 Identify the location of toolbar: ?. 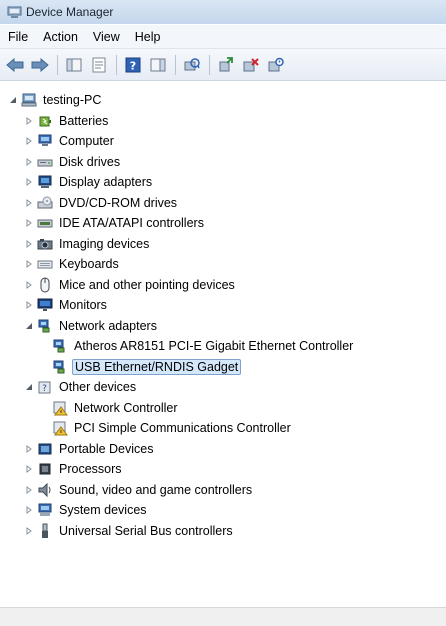
(223, 65).